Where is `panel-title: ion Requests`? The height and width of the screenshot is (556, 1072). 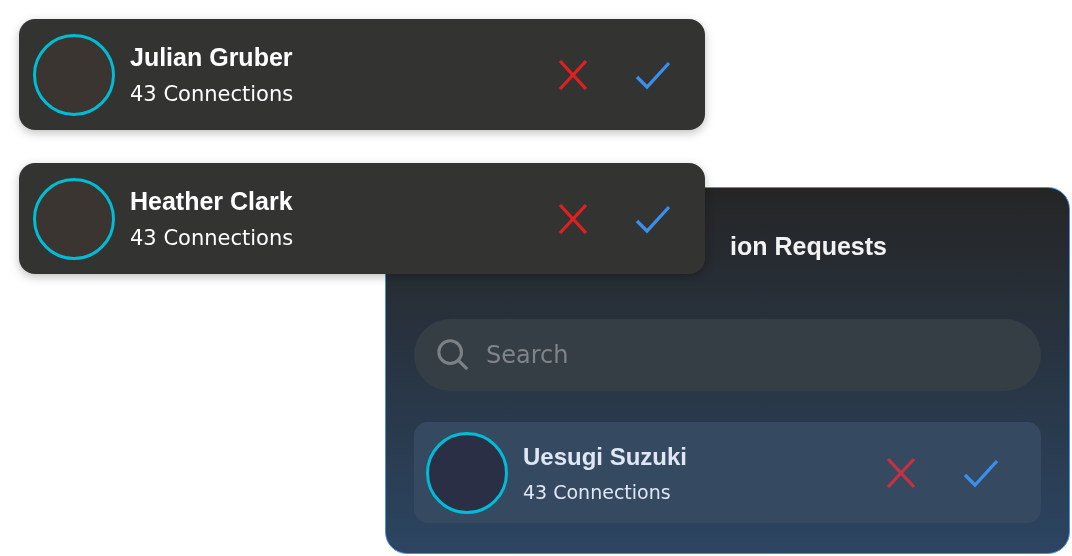 panel-title: ion Requests is located at coordinates (809, 247).